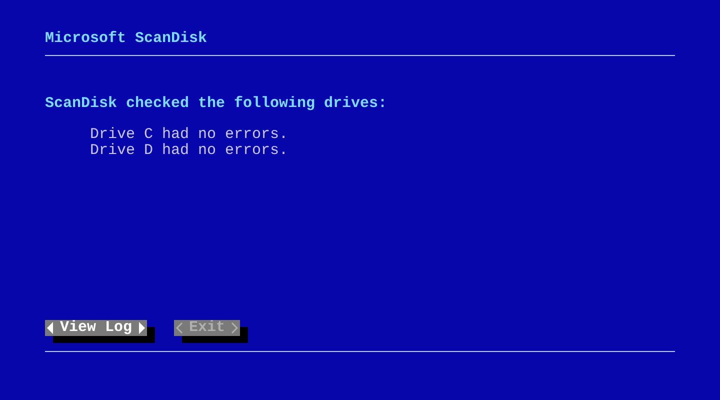 The width and height of the screenshot is (720, 400). I want to click on window-title: Microsoft ScanDisk, so click(126, 39).